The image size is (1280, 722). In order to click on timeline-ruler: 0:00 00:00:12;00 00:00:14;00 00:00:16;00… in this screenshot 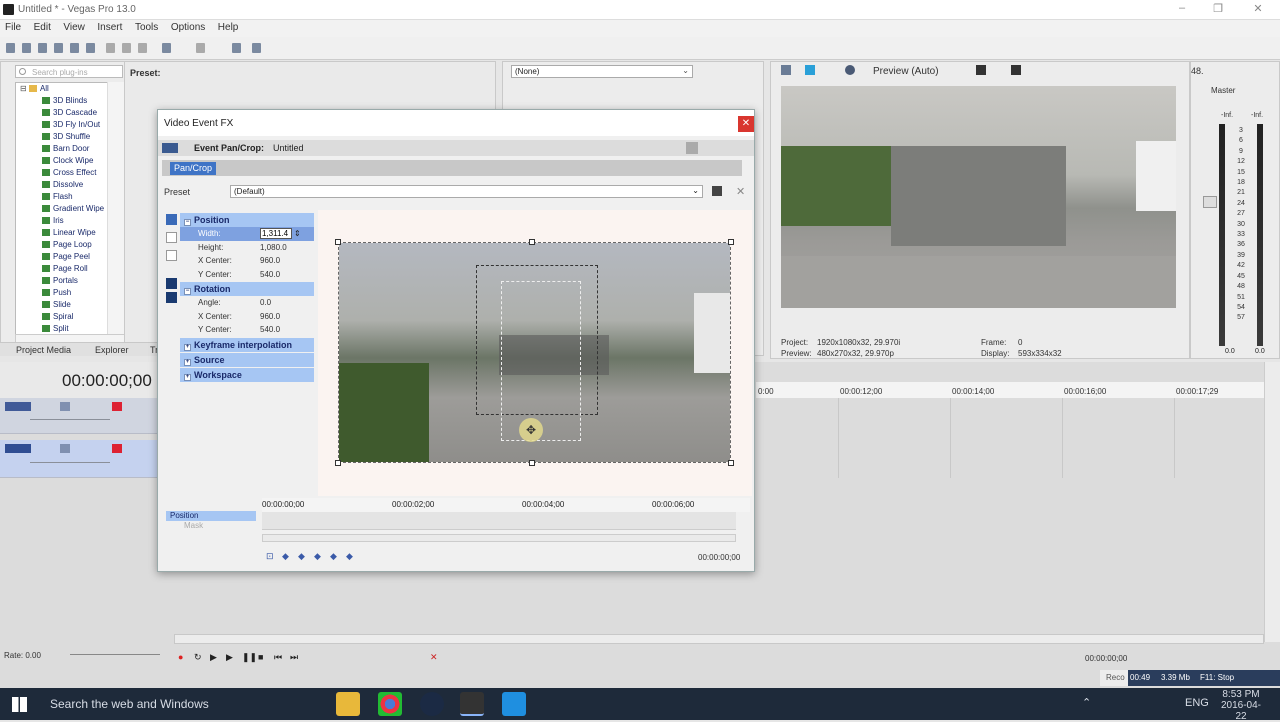, I will do `click(1018, 390)`.